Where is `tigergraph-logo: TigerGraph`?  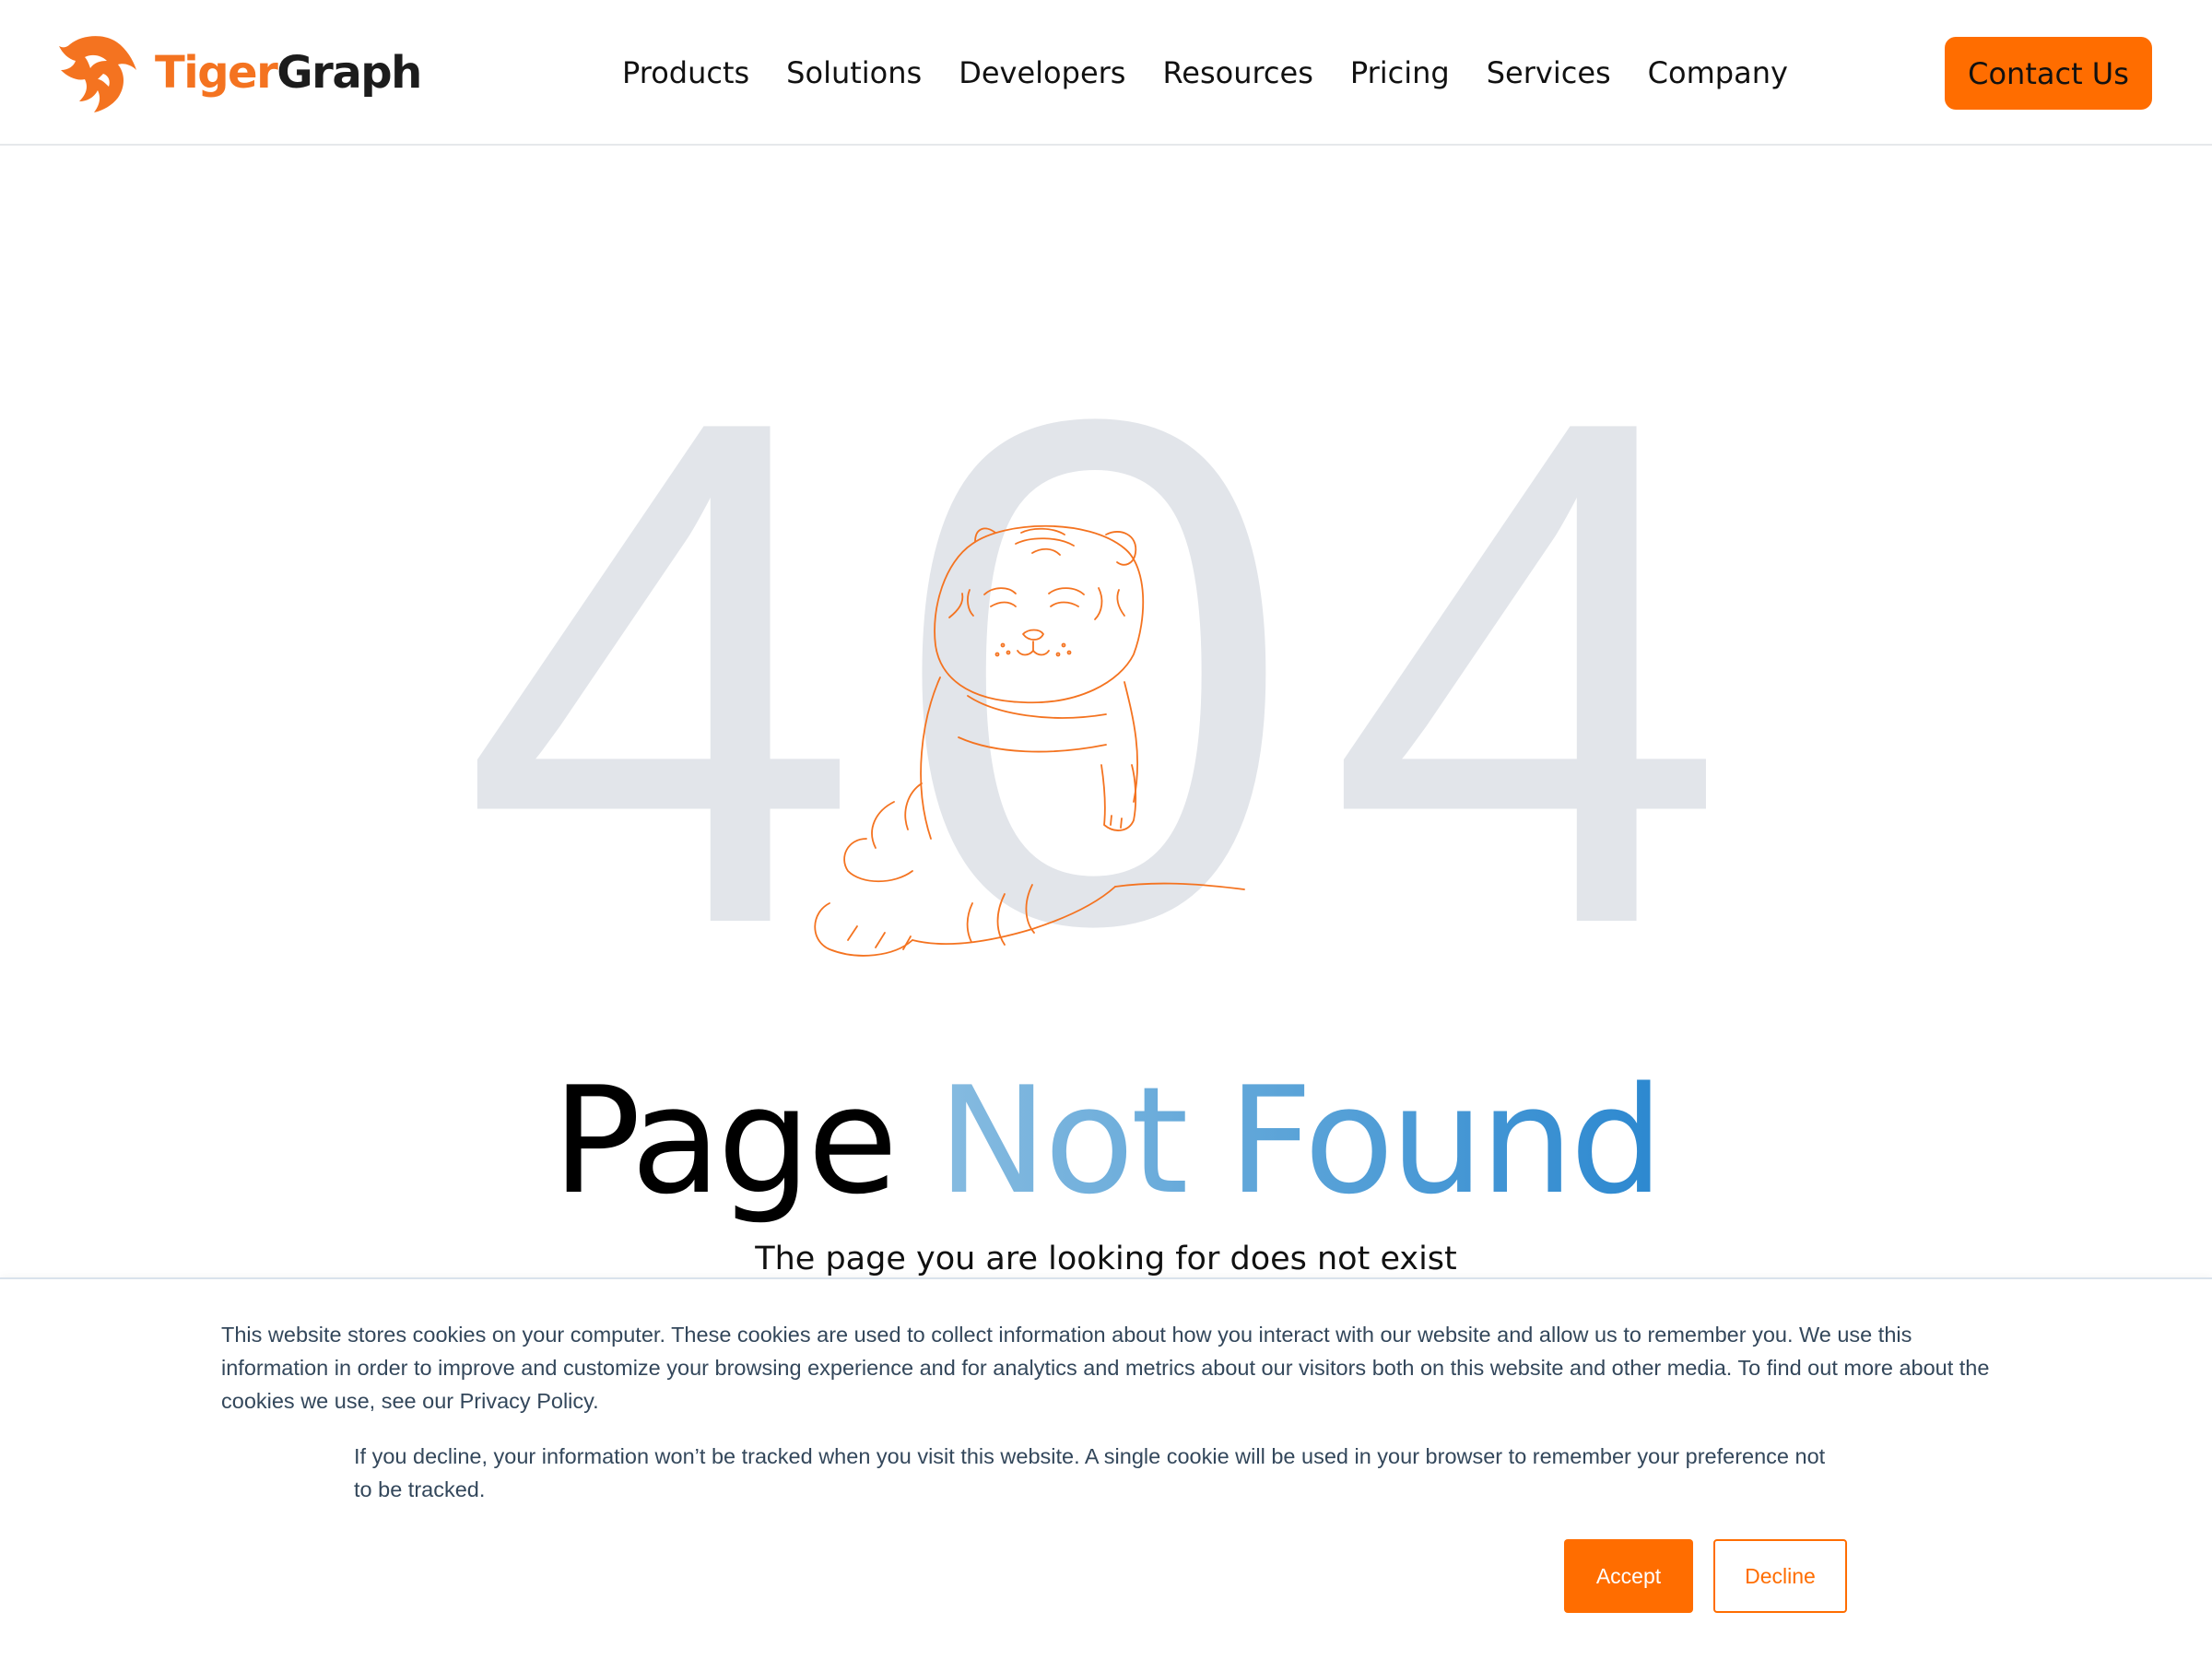 tigergraph-logo: TigerGraph is located at coordinates (239, 72).